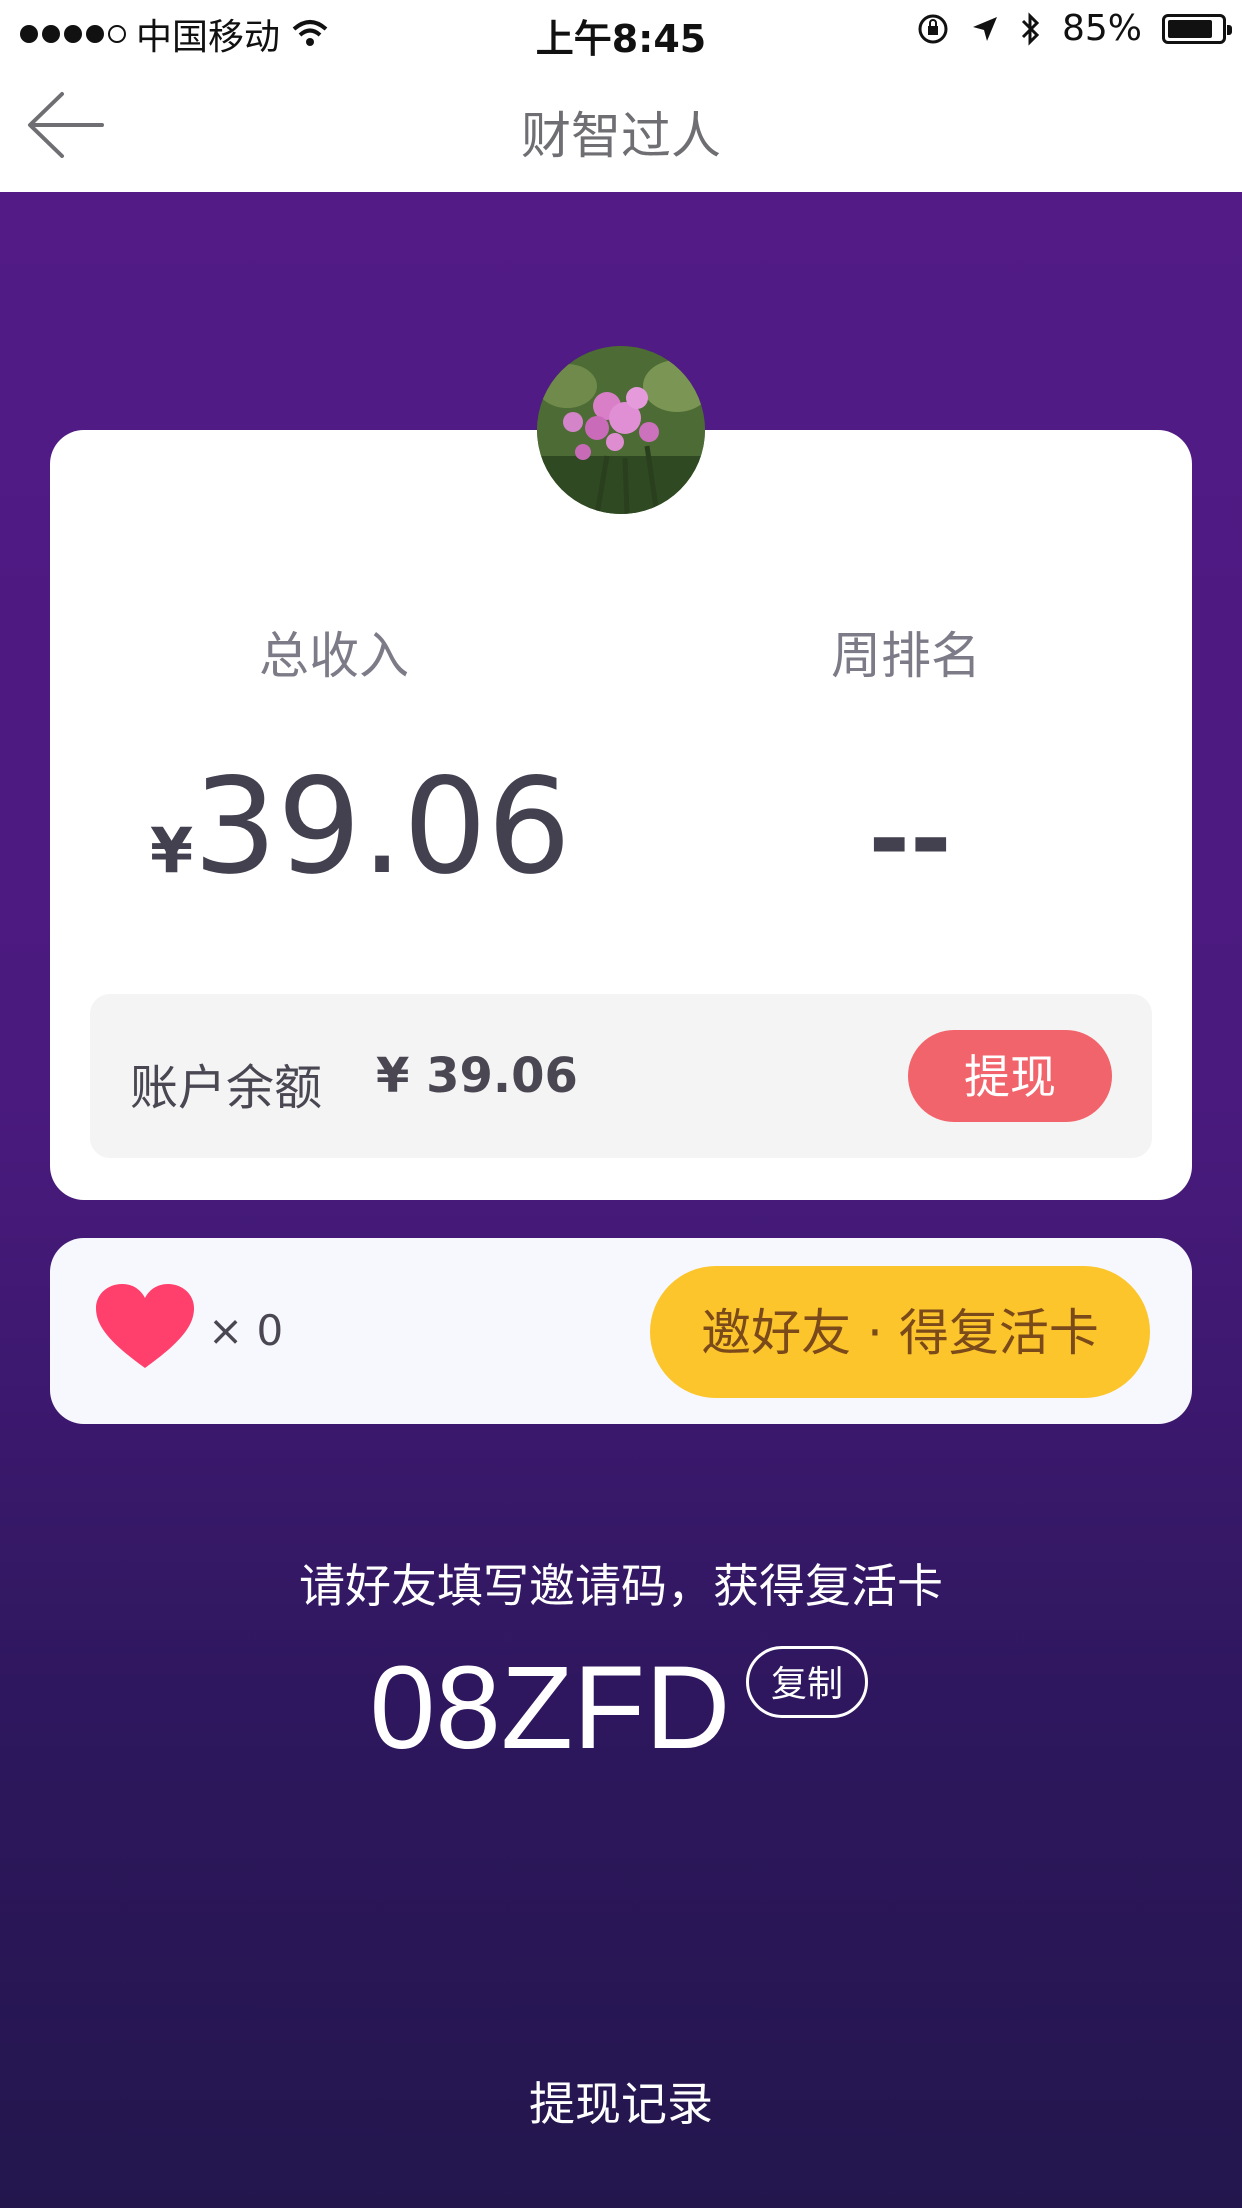 This screenshot has width=1242, height=2208. I want to click on income-label: 总收入, so click(334, 656).